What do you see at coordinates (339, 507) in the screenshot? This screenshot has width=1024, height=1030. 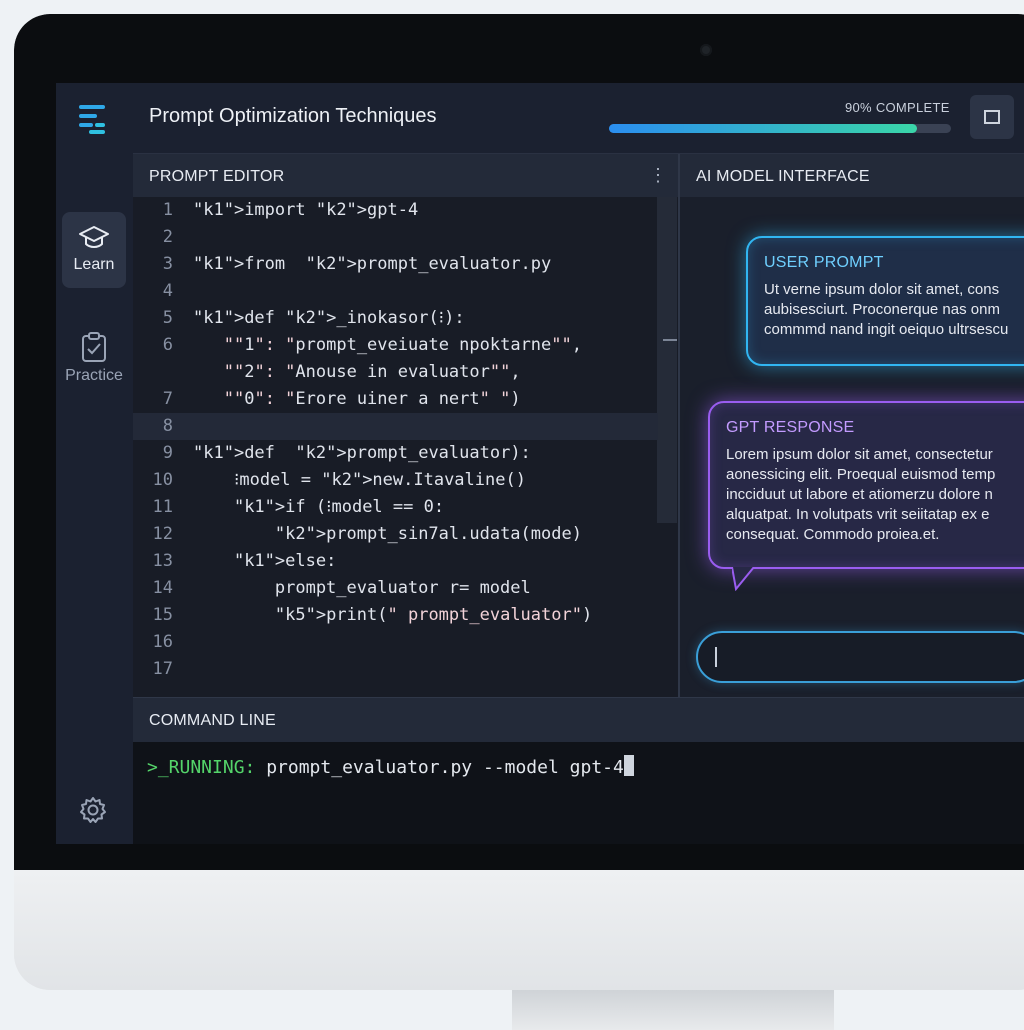 I see `code-text: "k1">if (⁝model == 0:` at bounding box center [339, 507].